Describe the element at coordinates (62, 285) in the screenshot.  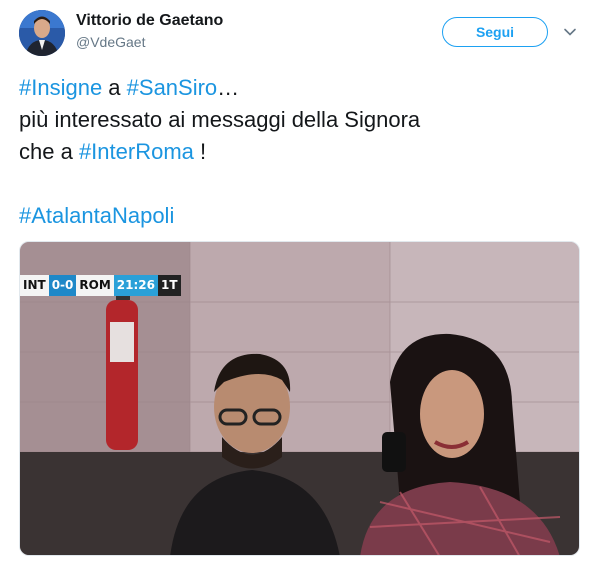
I see `scorebug-score: 0-0` at that location.